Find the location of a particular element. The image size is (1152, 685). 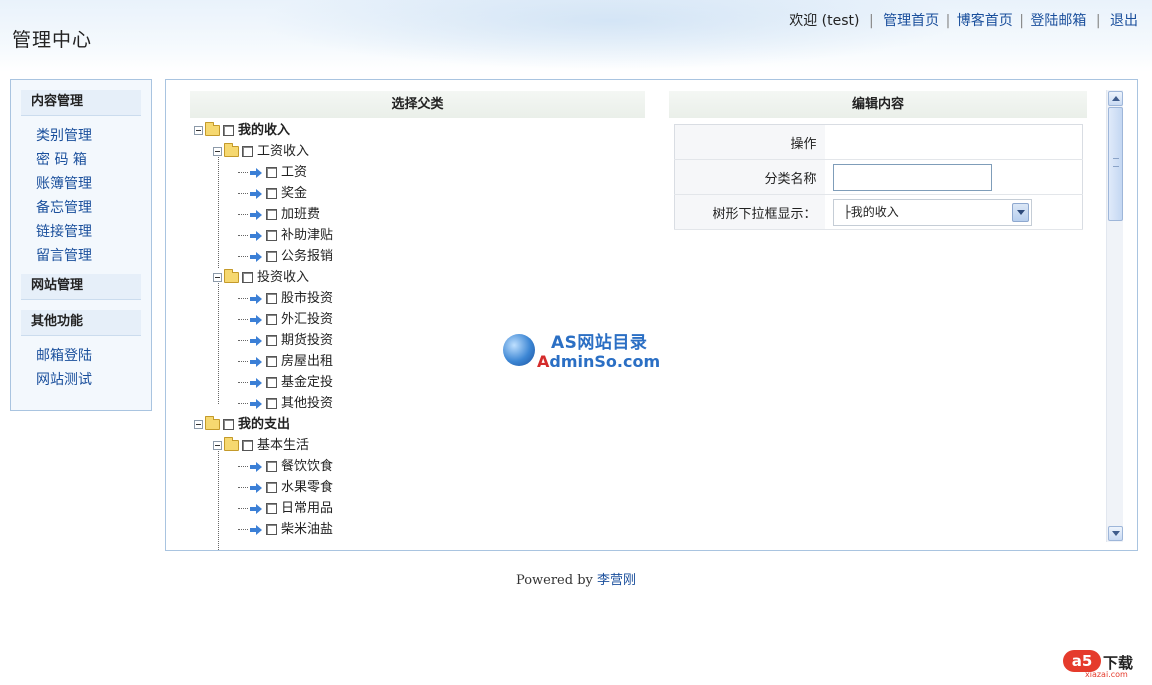

sidebar-item-links: 链接管理 is located at coordinates (93, 232).